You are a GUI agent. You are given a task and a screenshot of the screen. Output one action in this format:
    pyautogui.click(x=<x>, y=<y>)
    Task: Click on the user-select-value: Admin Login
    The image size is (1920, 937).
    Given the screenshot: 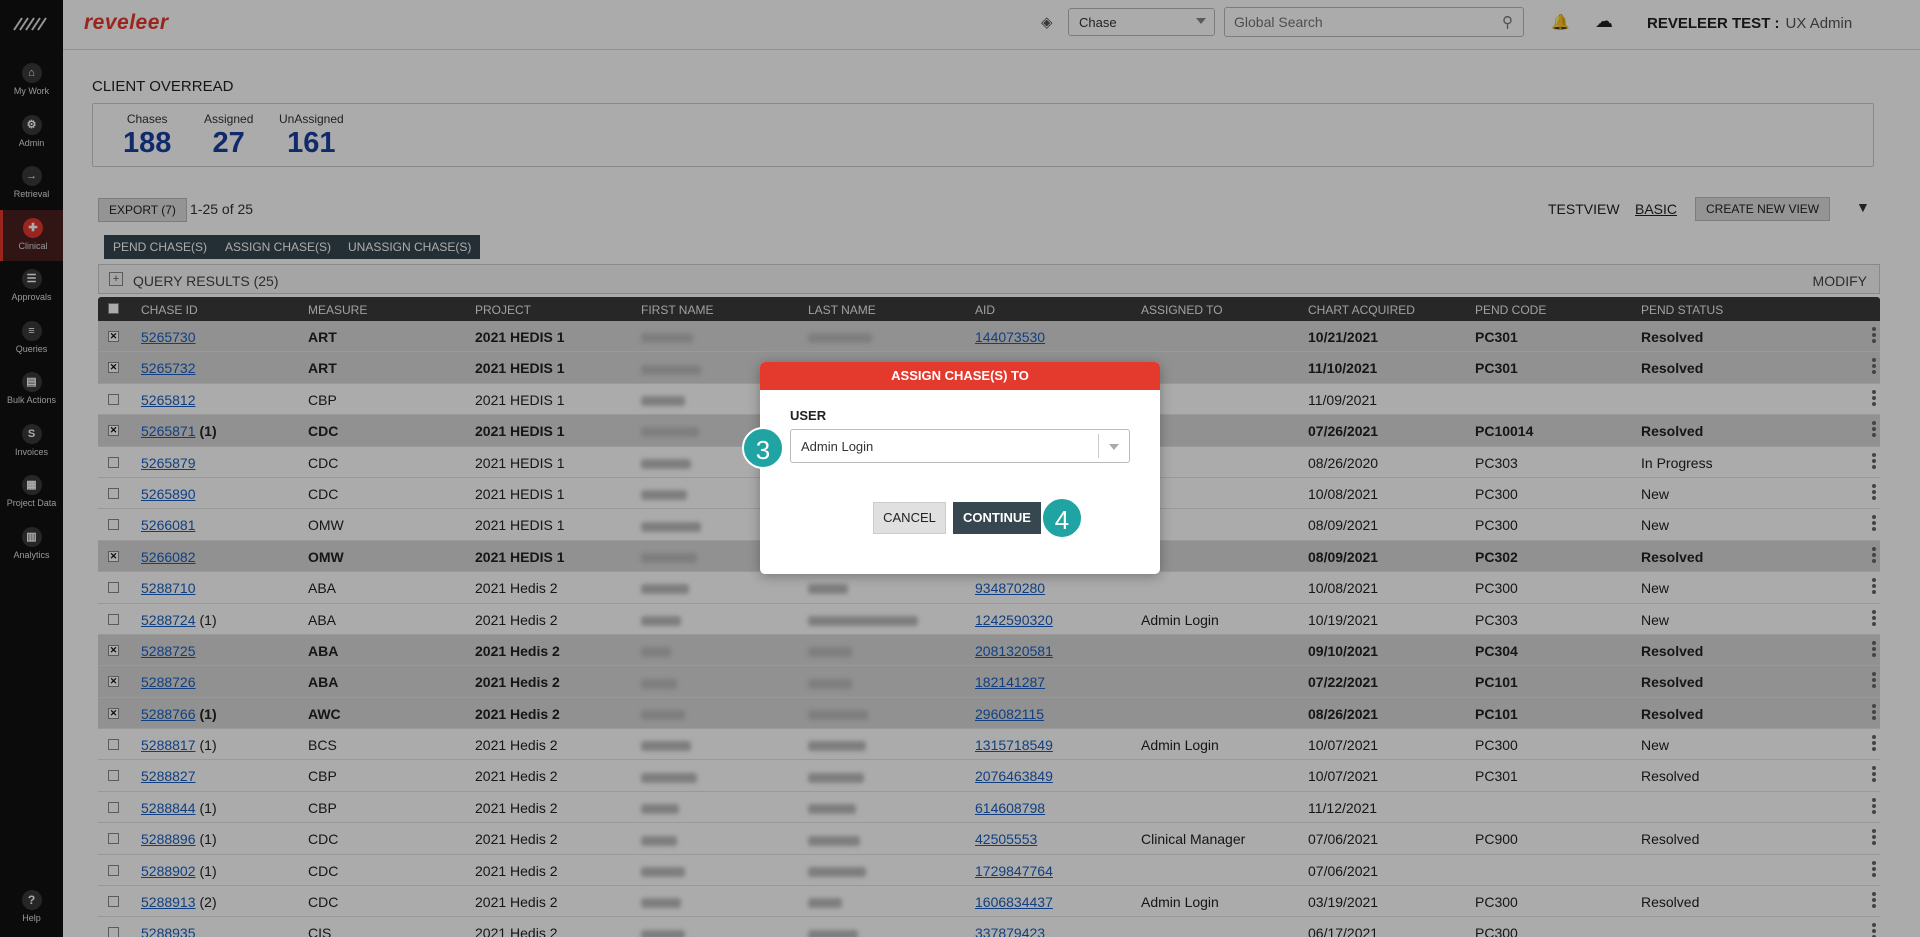 What is the action you would take?
    pyautogui.click(x=837, y=446)
    